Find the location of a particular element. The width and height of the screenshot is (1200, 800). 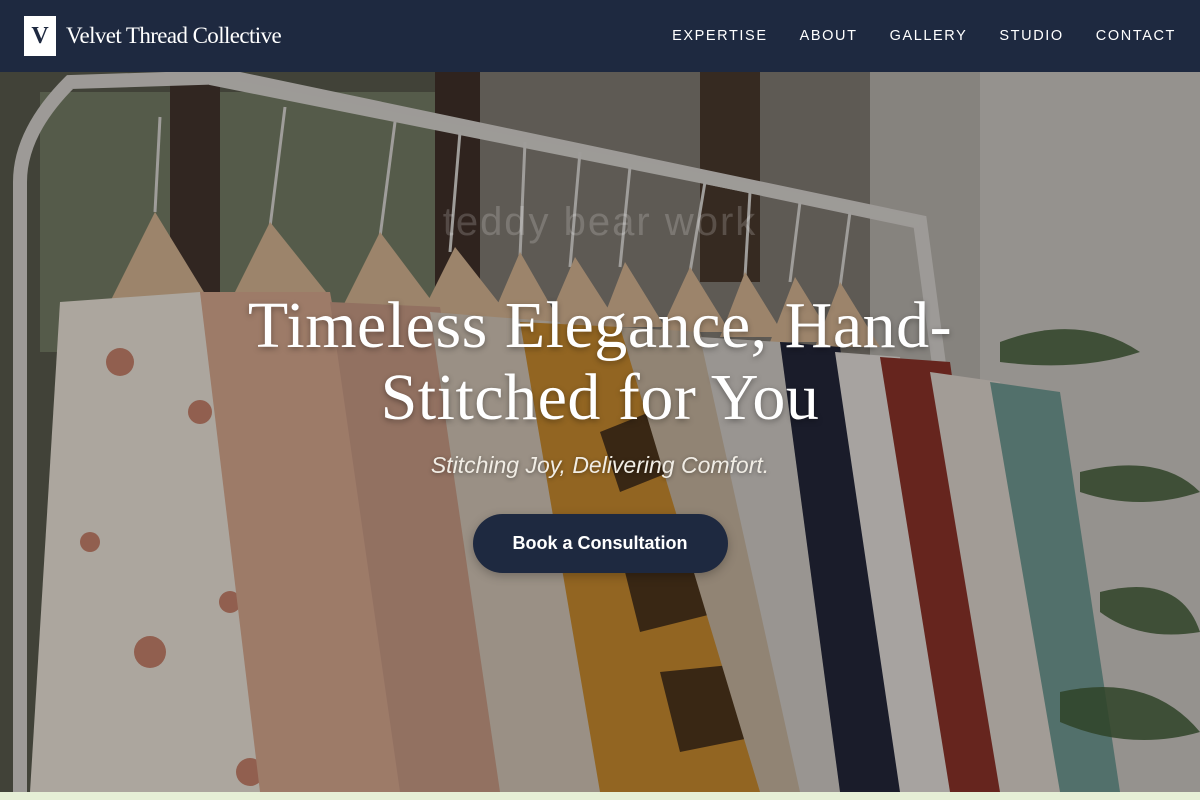

brand-logo-link: V Velvet Thread Collective is located at coordinates (153, 36).